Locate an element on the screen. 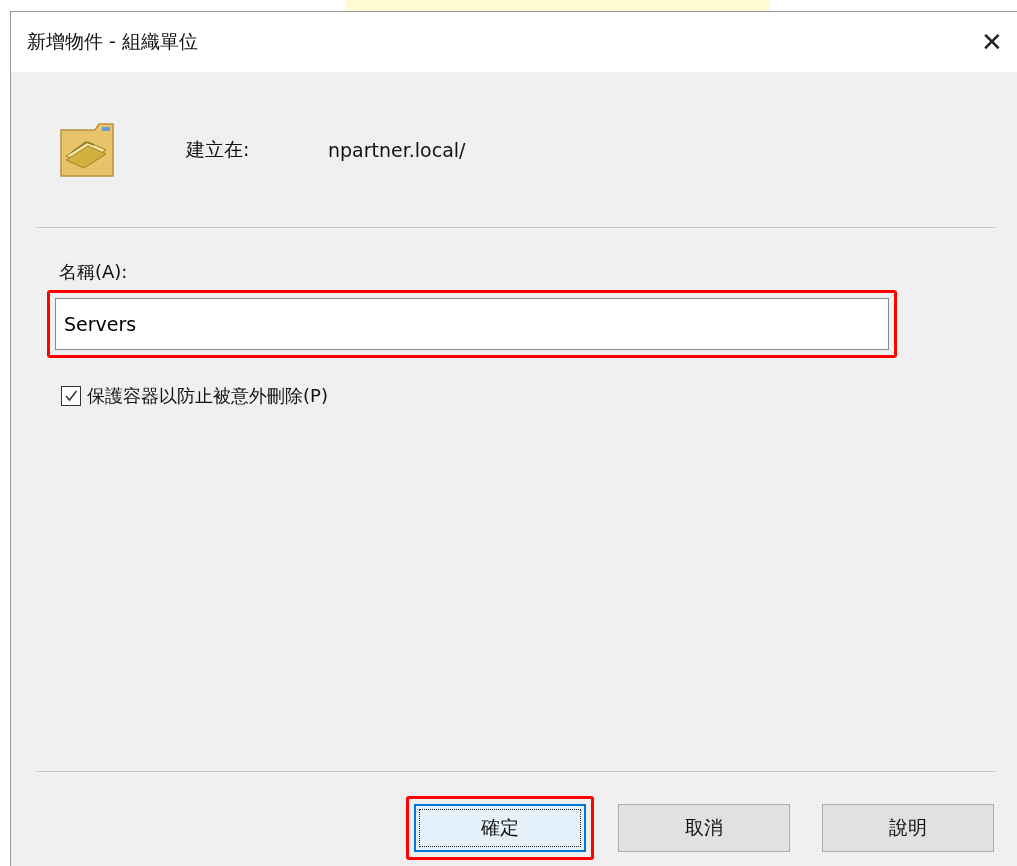 Image resolution: width=1017 pixels, height=866 pixels. location-label: 建立在: is located at coordinates (218, 149).